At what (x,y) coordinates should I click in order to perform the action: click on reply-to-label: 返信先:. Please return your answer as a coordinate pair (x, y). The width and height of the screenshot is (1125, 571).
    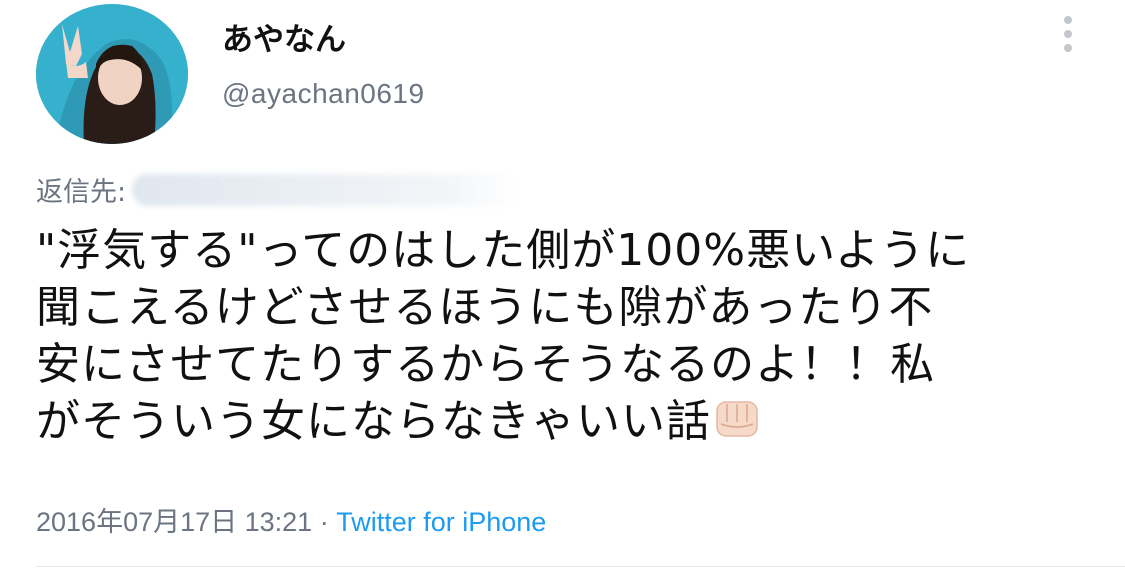
    Looking at the image, I should click on (81, 192).